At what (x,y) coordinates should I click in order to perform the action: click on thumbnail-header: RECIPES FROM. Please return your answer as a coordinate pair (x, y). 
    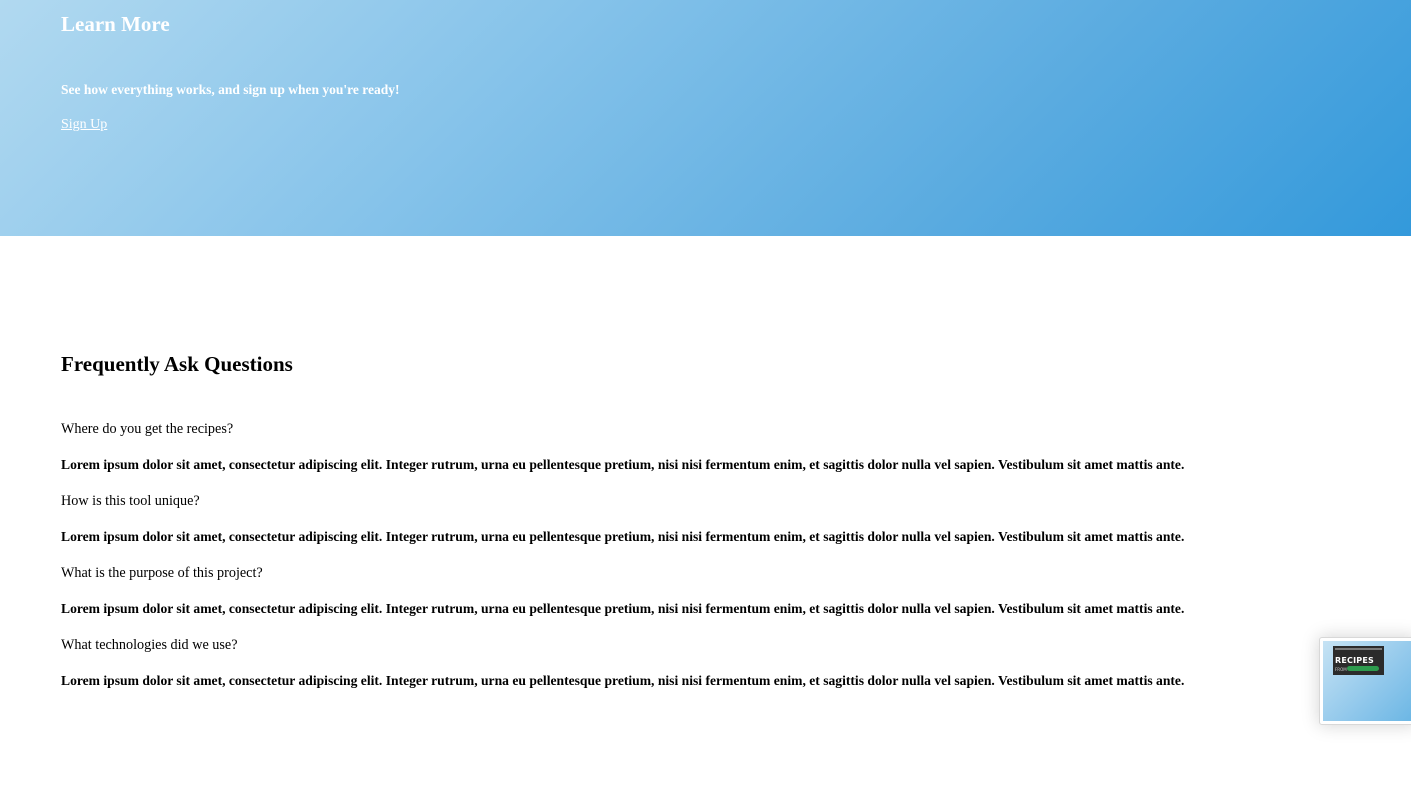
    Looking at the image, I should click on (1358, 660).